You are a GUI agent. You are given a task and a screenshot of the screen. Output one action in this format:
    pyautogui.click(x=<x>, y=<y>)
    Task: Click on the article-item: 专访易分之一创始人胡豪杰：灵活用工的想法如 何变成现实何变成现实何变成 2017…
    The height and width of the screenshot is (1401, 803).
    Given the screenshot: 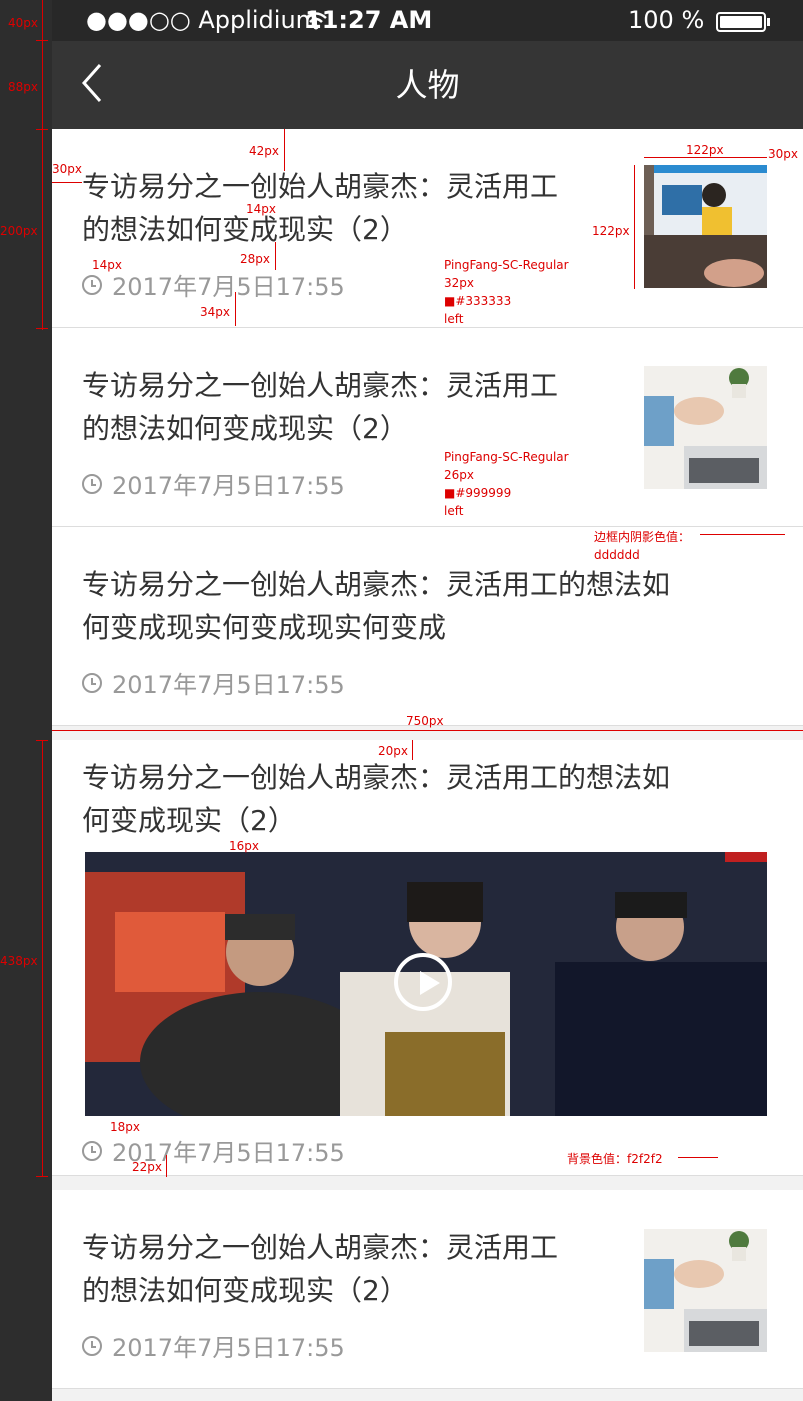 What is the action you would take?
    pyautogui.click(x=427, y=626)
    